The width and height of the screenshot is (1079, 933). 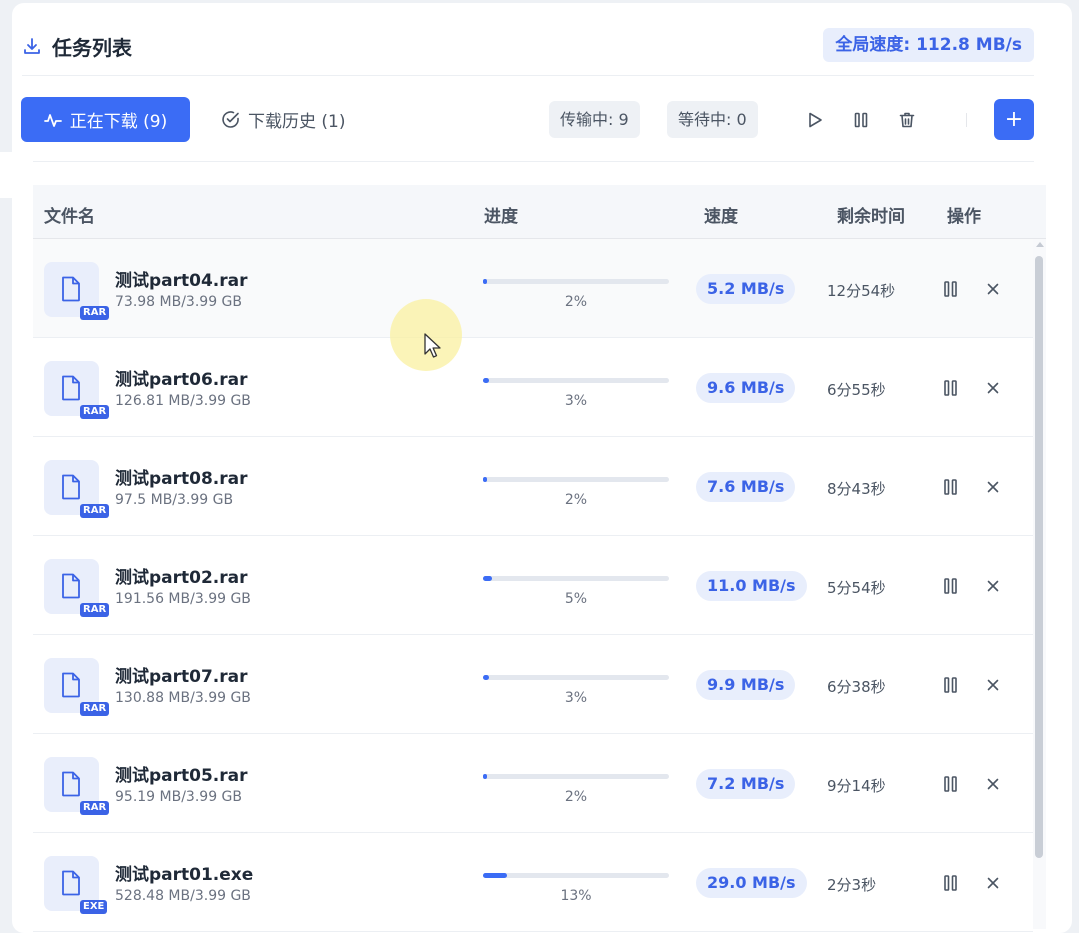 I want to click on play-icon, so click(x=815, y=120).